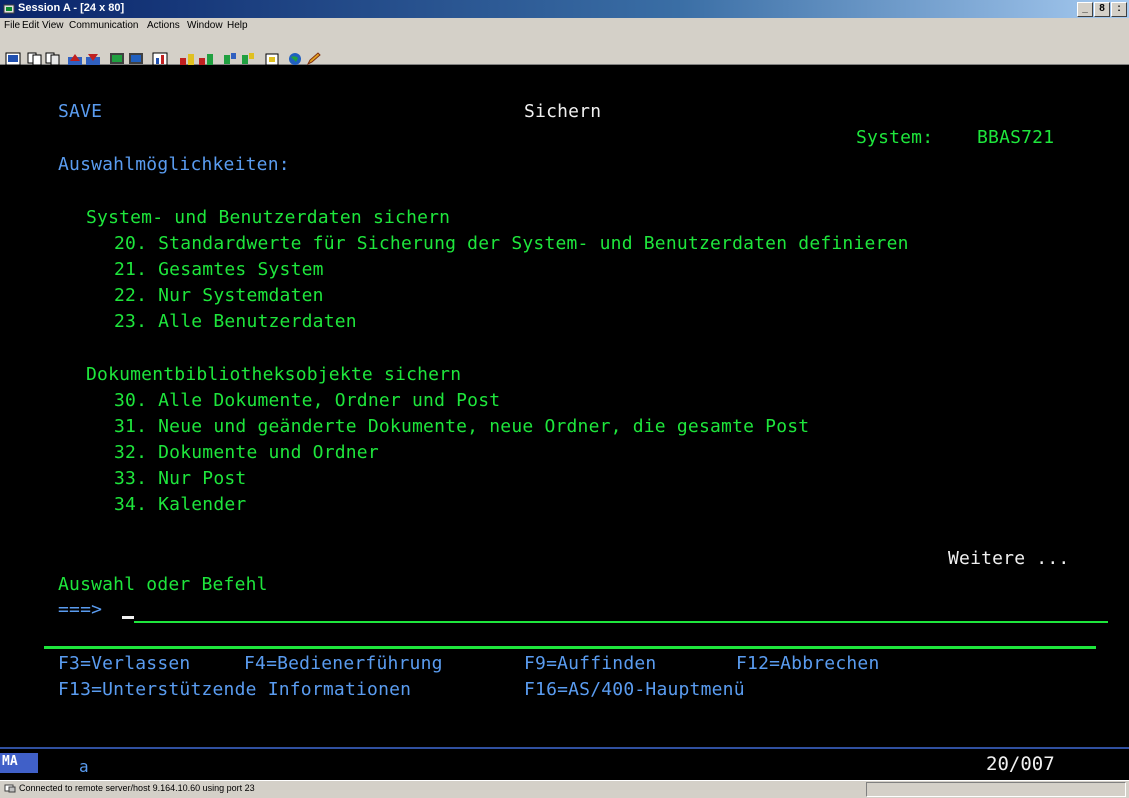  Describe the element at coordinates (1119, 9) in the screenshot. I see `close-button: :` at that location.